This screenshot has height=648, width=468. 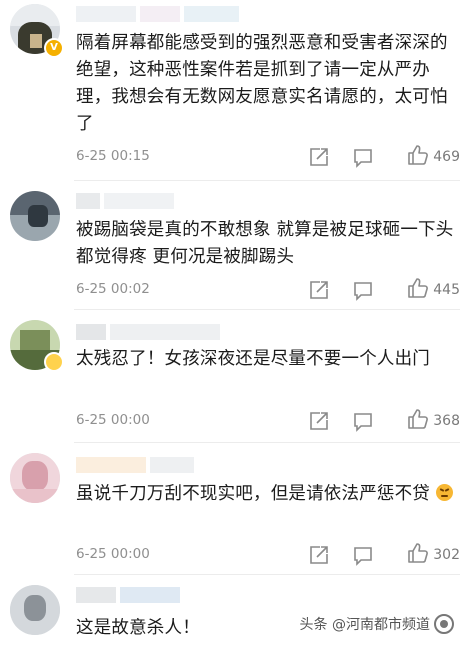 What do you see at coordinates (234, 611) in the screenshot?
I see `comment-item: 这是故意杀人！` at bounding box center [234, 611].